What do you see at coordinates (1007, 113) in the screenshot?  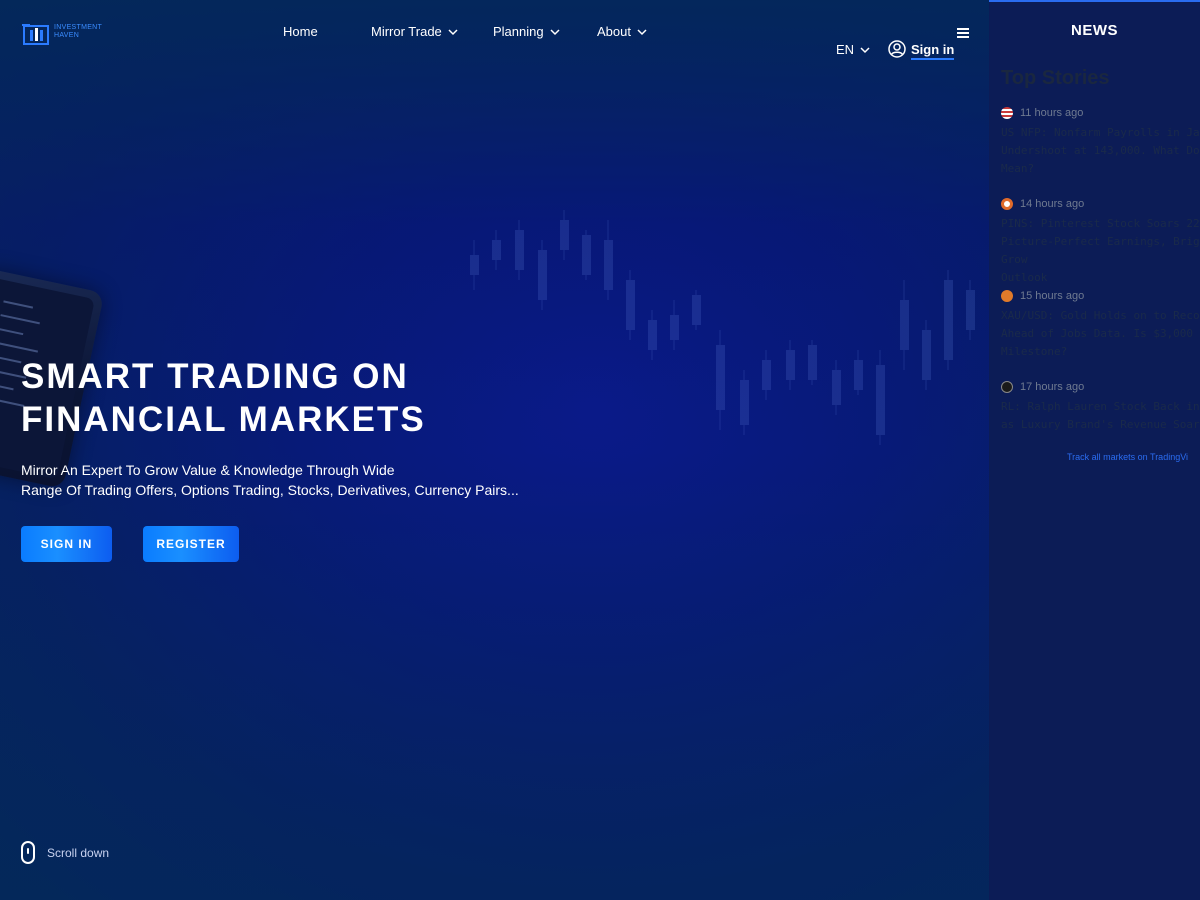 I see `us-flag-icon` at bounding box center [1007, 113].